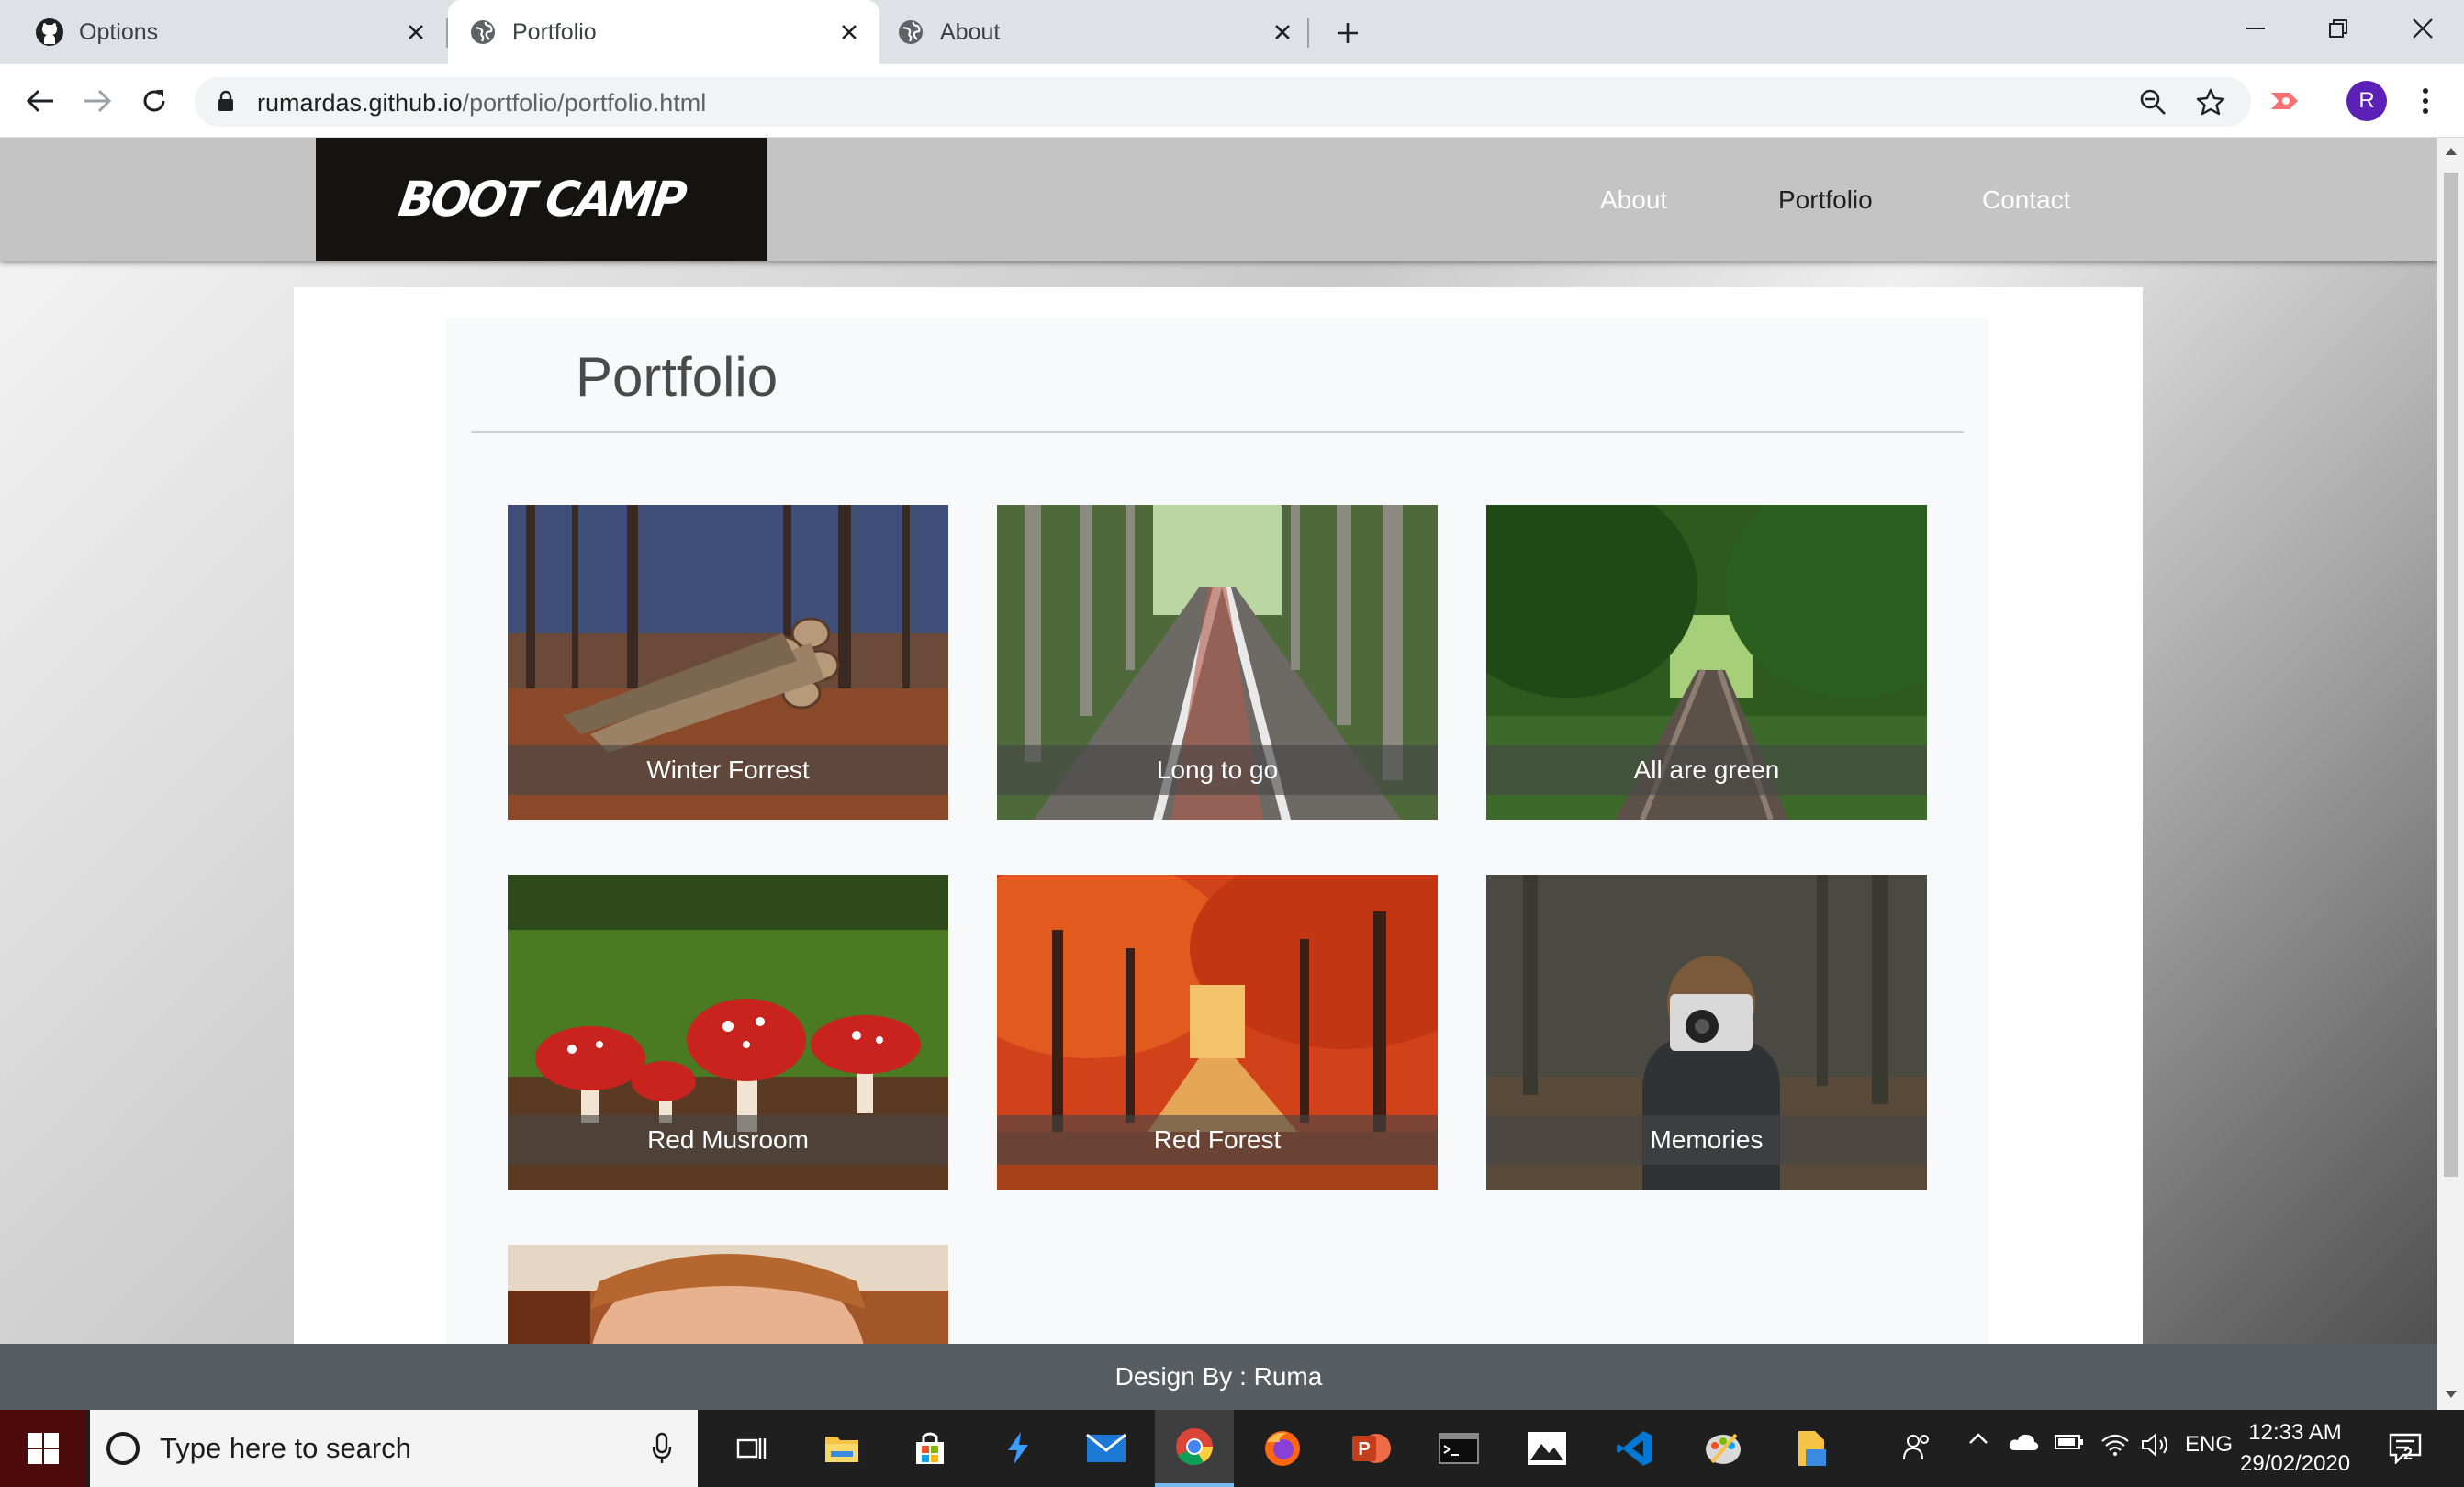 This screenshot has width=2464, height=1487. I want to click on scroll-up-icon, so click(2451, 151).